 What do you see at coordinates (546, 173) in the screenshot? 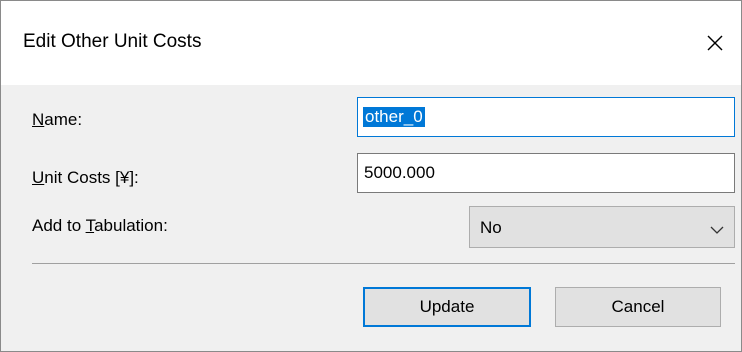
I see `unit-costs-input: 5000.000` at bounding box center [546, 173].